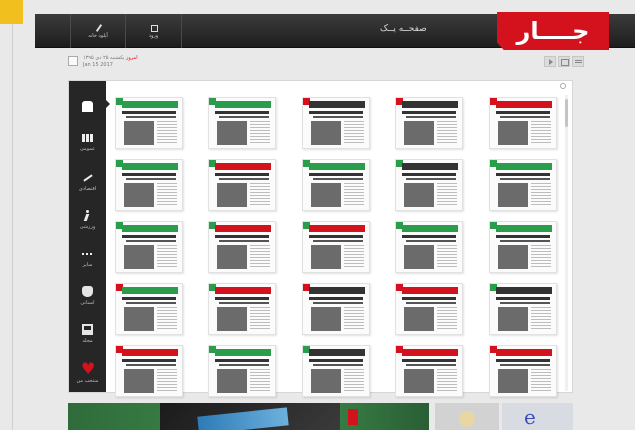 This screenshot has width=635, height=430. Describe the element at coordinates (110, 62) in the screenshot. I see `date-text: امروز یکشنبه ۲۵ دی ۱۳۹۵ Jan 15 2017` at that location.